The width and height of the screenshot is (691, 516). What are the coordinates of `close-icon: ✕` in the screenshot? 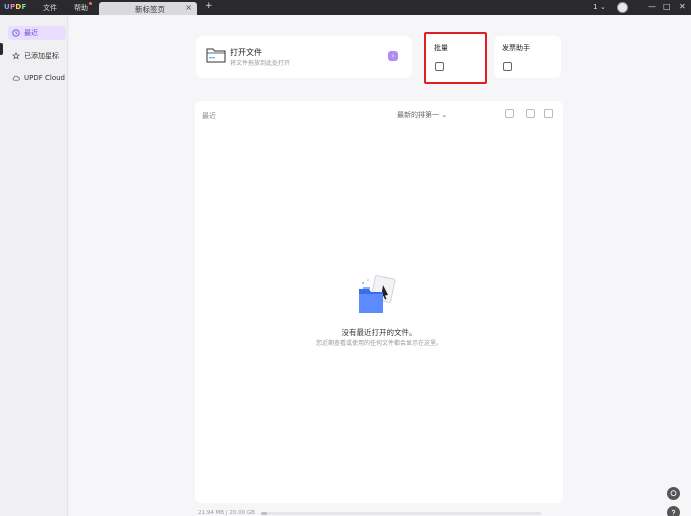 It's located at (682, 6).